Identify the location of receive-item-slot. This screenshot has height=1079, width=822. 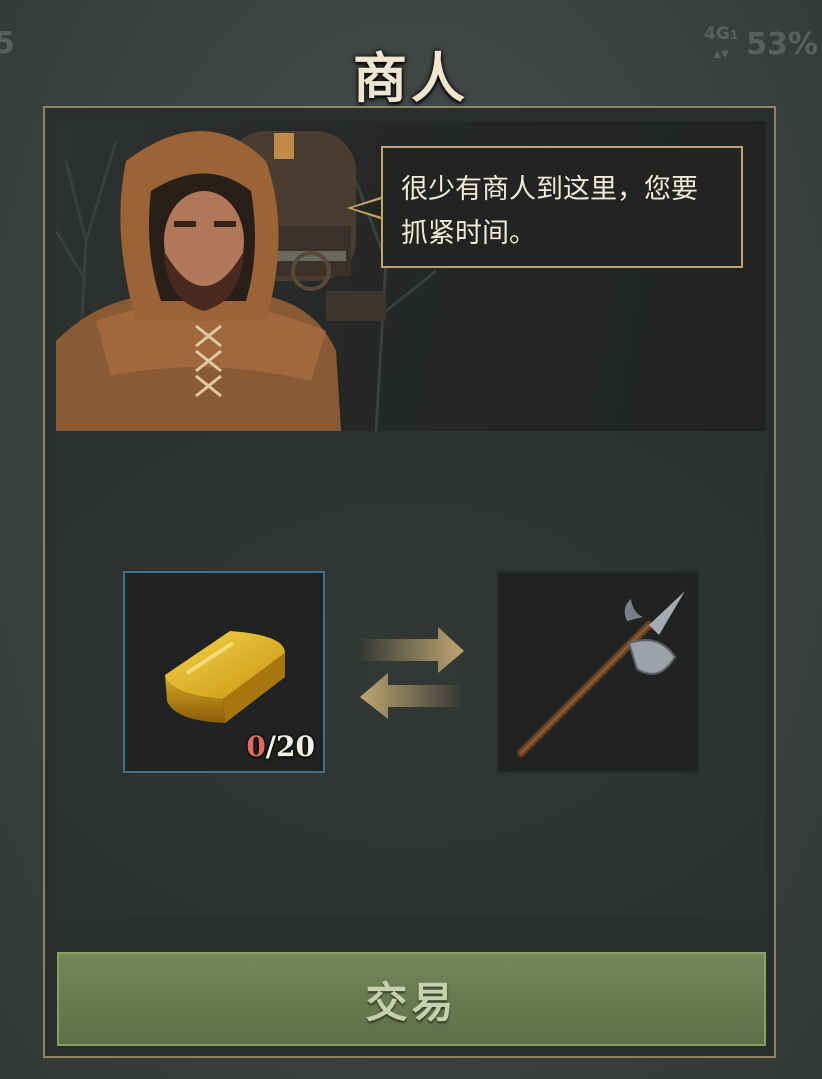
(598, 672).